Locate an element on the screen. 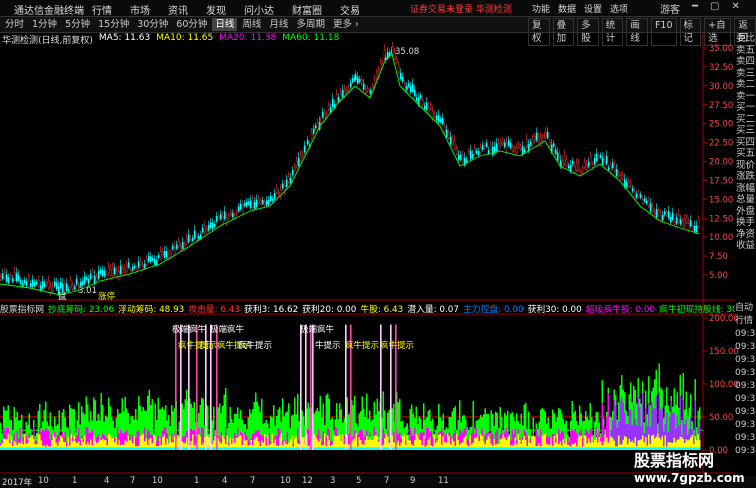  sidebar-item-5: 卖一 is located at coordinates (745, 97).